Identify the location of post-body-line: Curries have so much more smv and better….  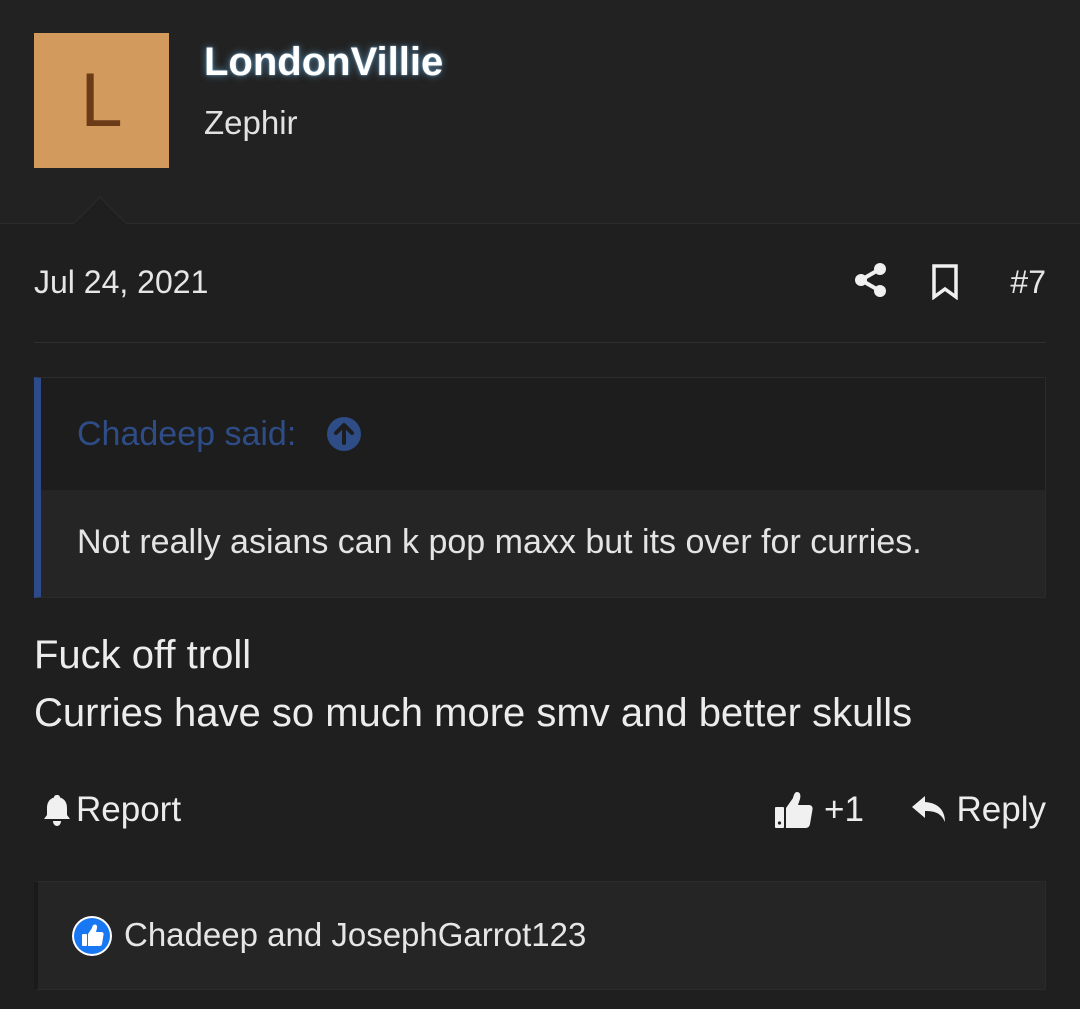
(473, 713).